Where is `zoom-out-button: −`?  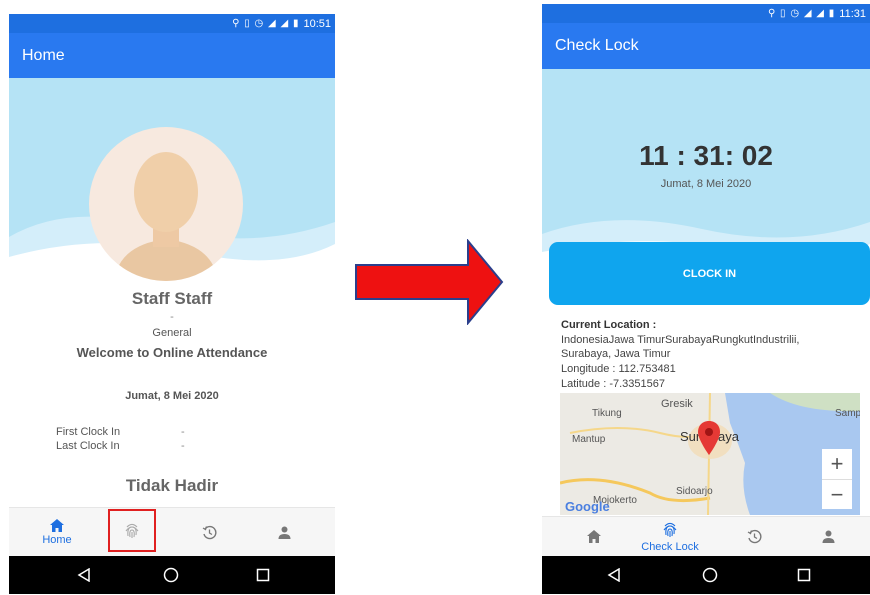 zoom-out-button: − is located at coordinates (837, 494).